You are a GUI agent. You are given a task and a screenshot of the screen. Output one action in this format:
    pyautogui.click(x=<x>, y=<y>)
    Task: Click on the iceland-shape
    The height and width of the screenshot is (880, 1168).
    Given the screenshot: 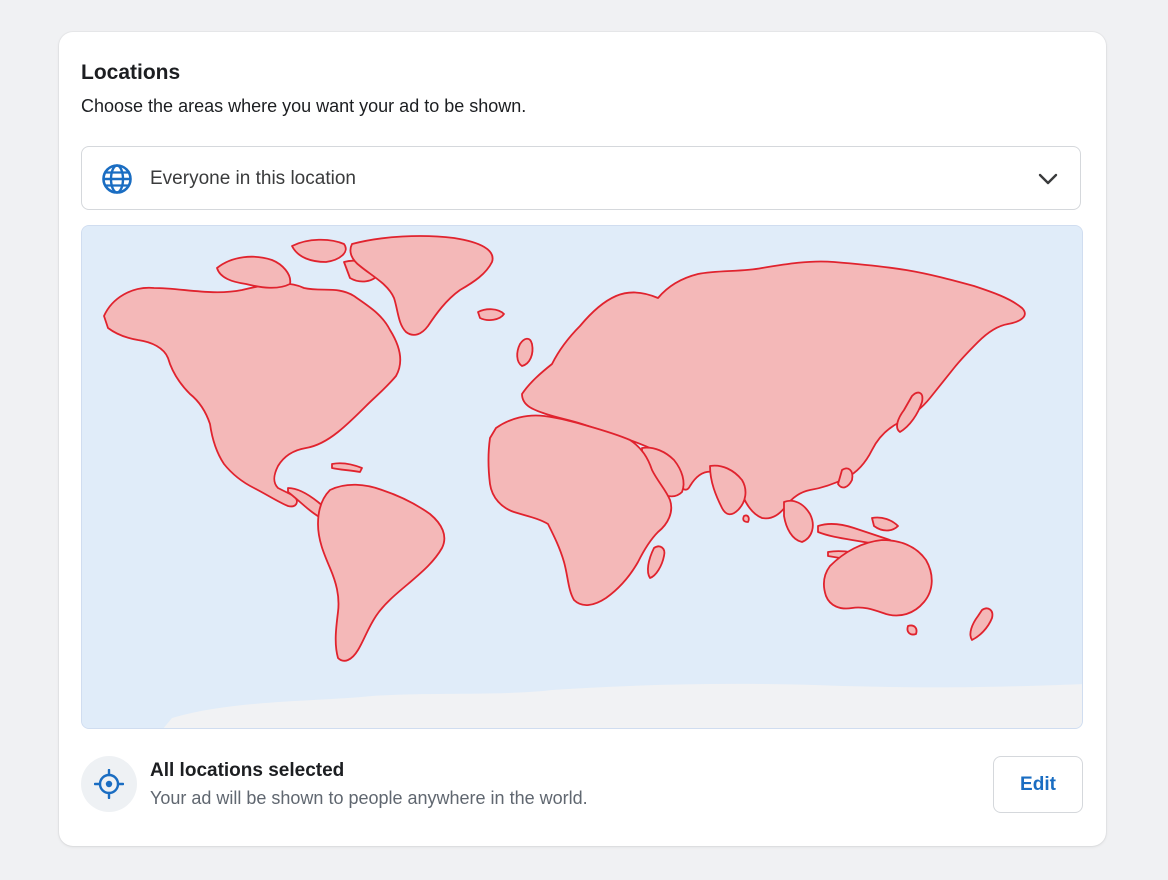 What is the action you would take?
    pyautogui.click(x=491, y=314)
    